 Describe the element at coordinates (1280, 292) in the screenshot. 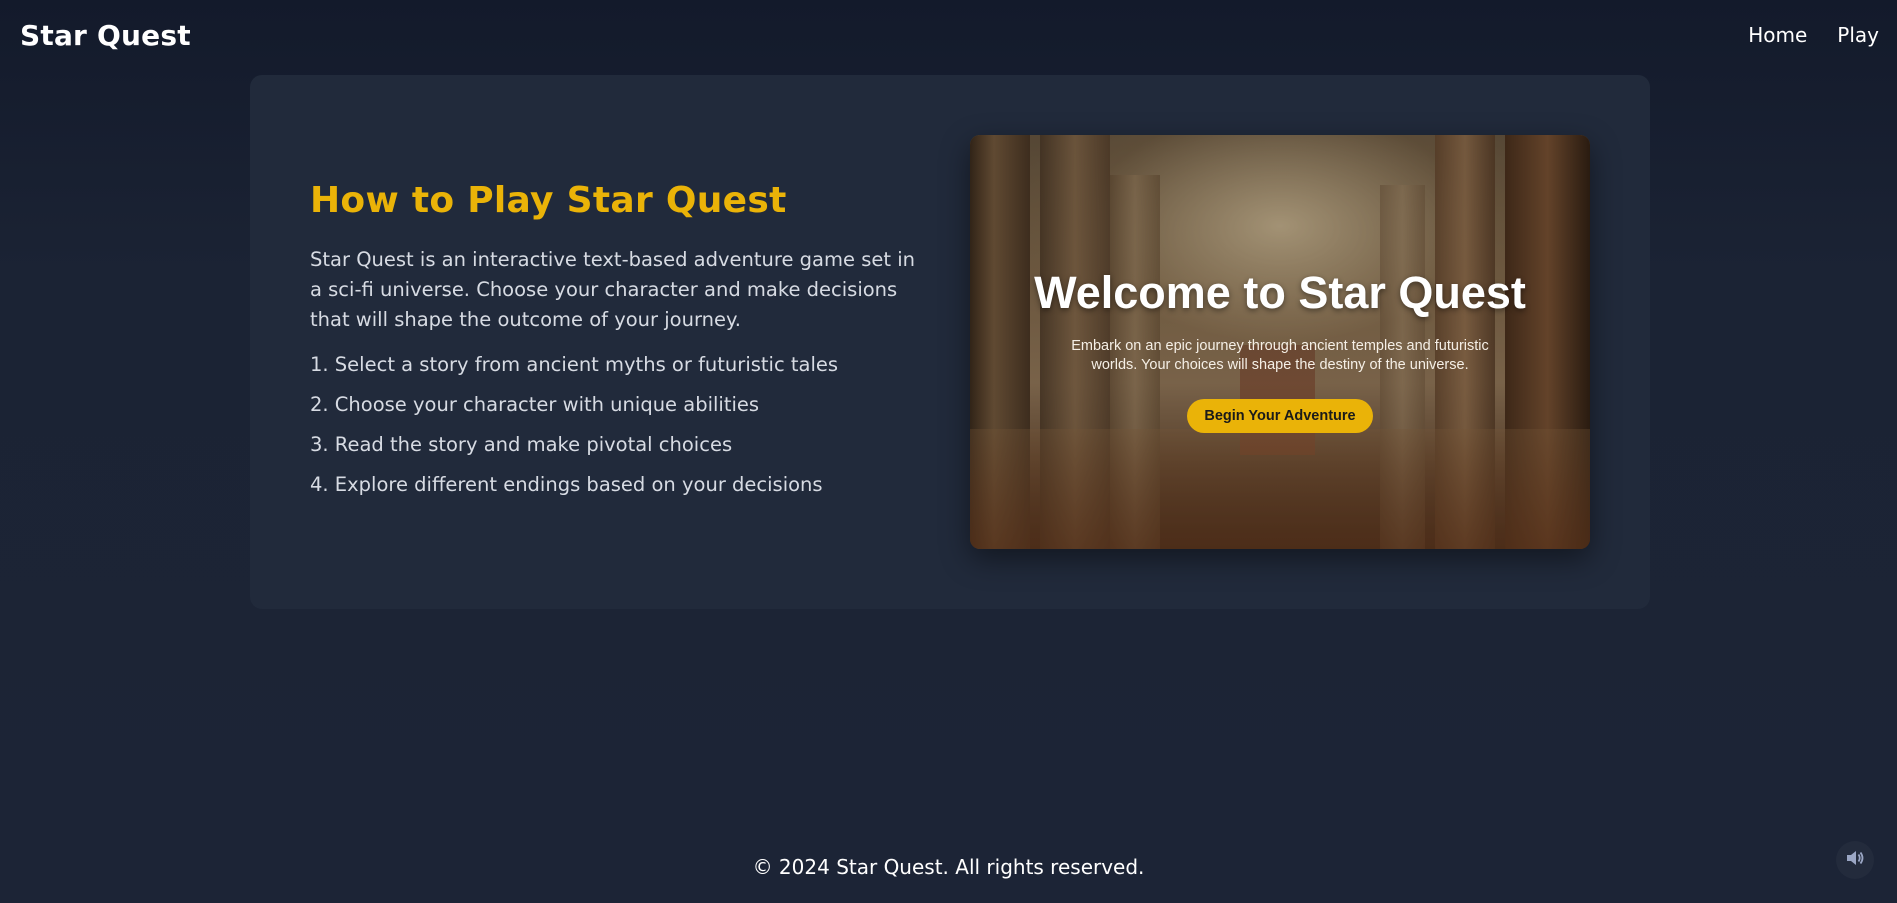

I see `hero-title: Welcome to Star Quest` at that location.